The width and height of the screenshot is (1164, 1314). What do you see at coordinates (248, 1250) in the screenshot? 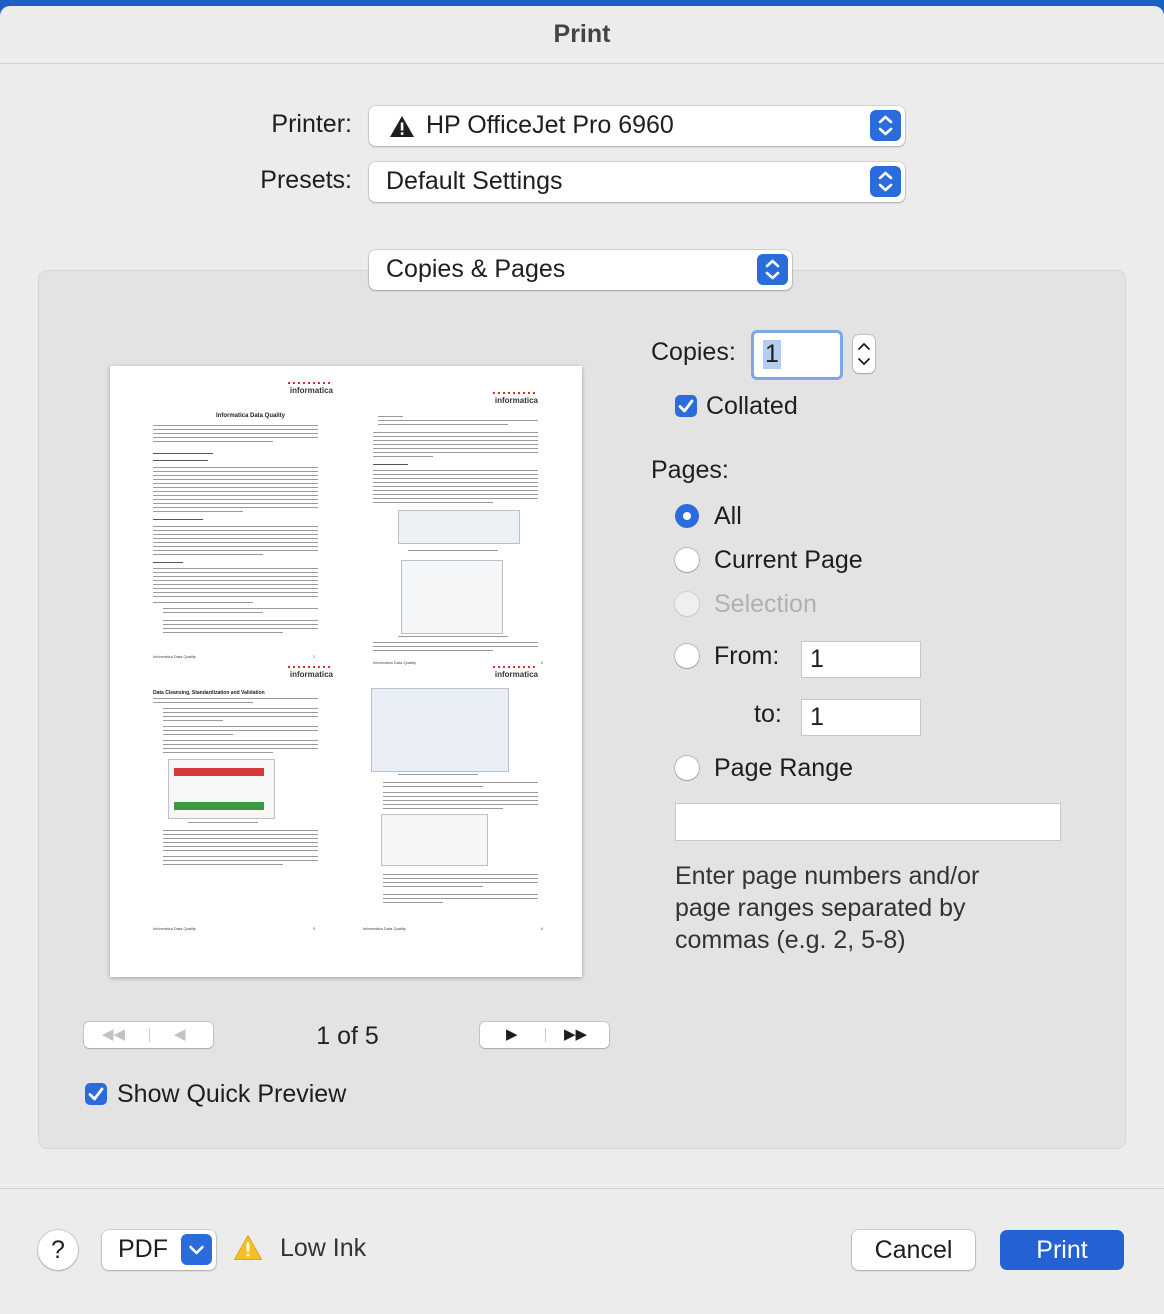
I see `low-ink-warning-icon` at bounding box center [248, 1250].